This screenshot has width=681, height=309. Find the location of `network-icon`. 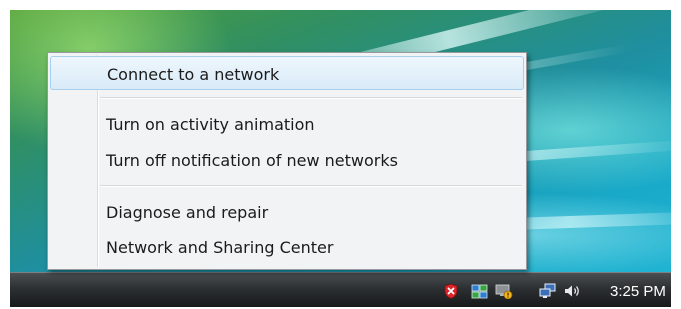

network-icon is located at coordinates (547, 291).